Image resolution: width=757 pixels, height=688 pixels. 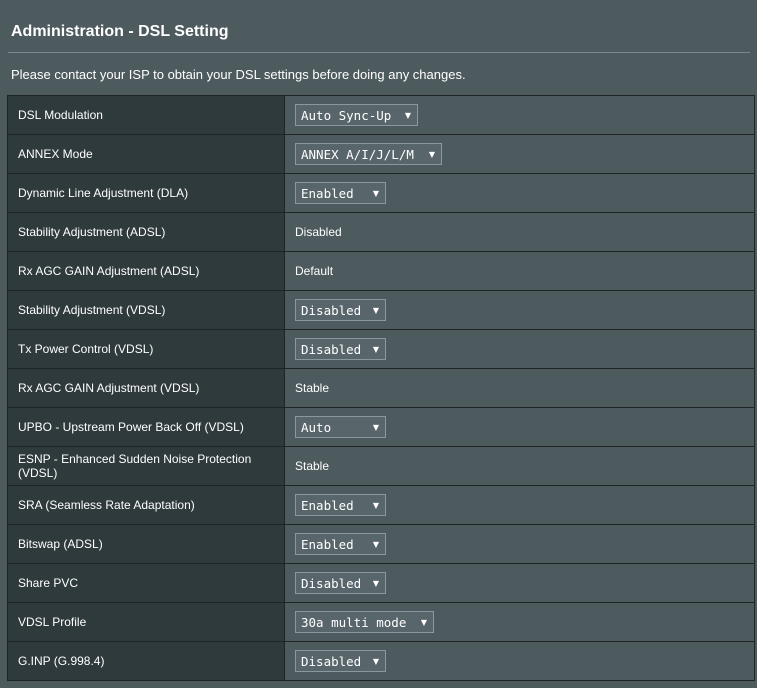 I want to click on dsl-modulation-value: Auto Sync-Up, so click(x=346, y=115).